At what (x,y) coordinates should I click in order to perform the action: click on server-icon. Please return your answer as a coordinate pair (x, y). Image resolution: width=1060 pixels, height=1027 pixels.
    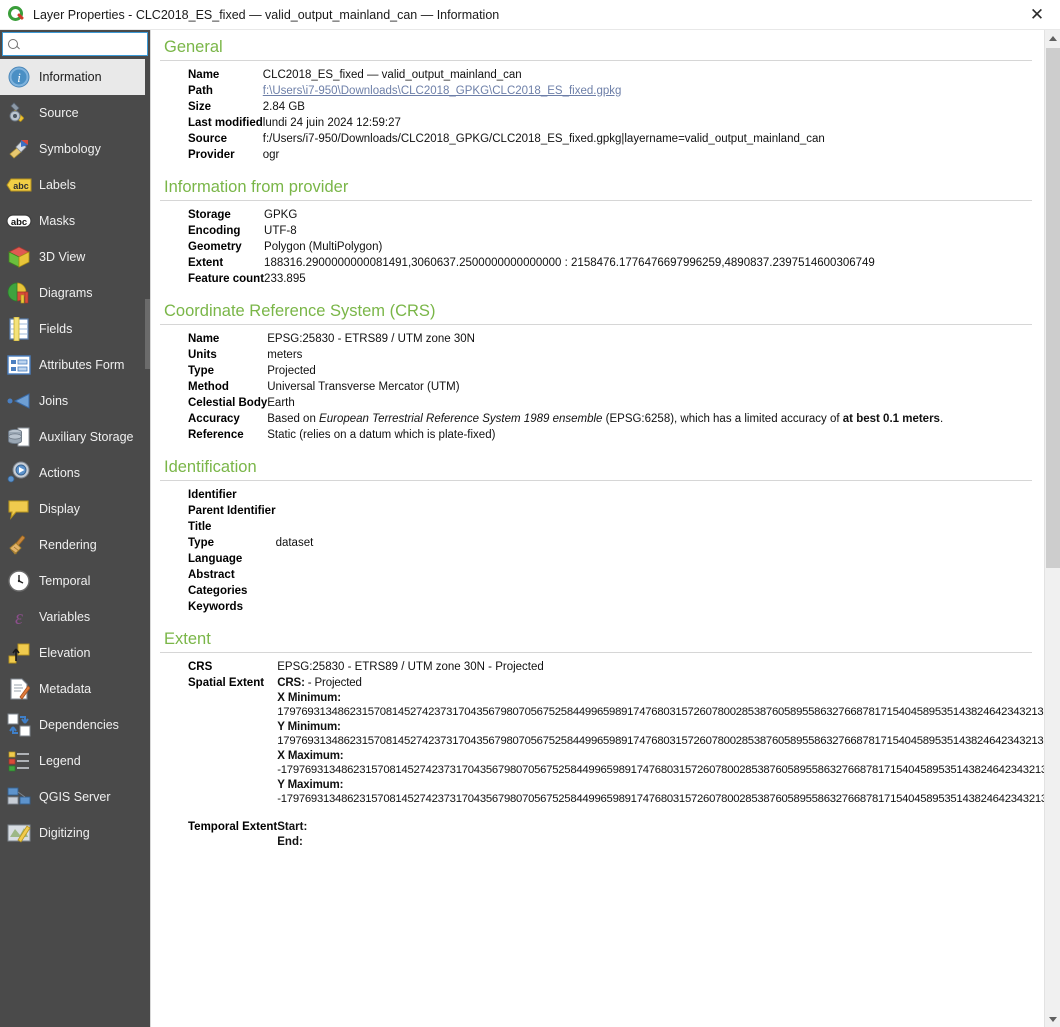
    Looking at the image, I should click on (19, 797).